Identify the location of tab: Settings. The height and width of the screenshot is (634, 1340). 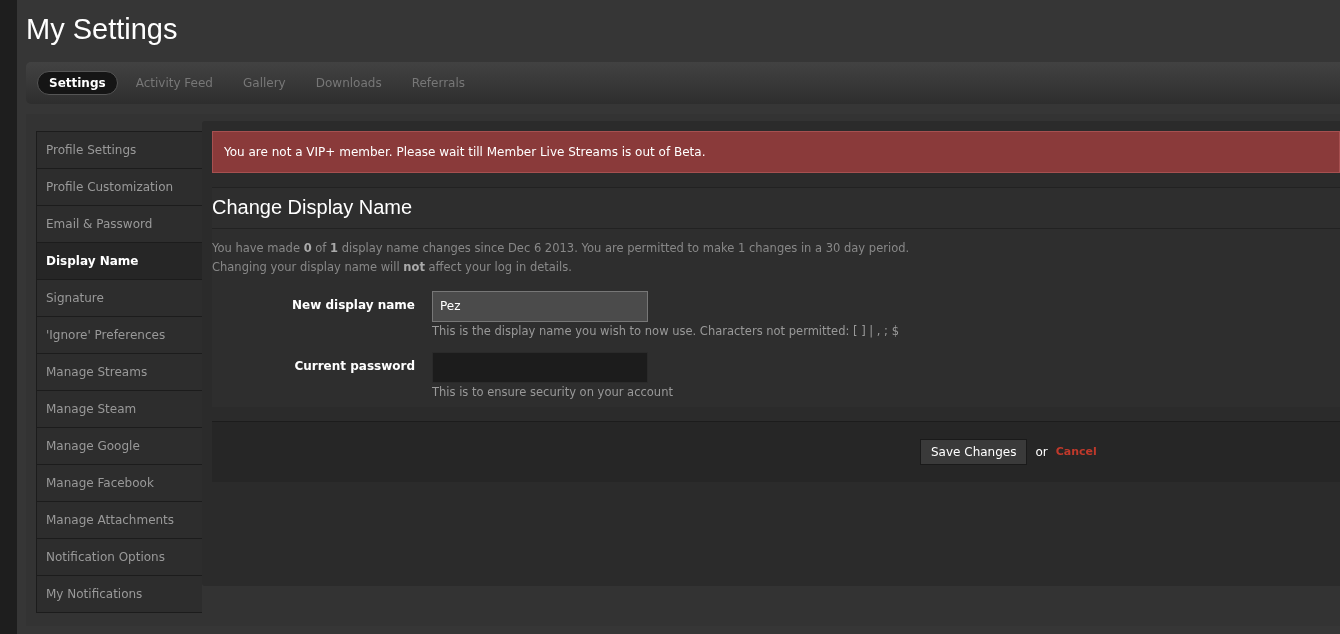
(77, 82).